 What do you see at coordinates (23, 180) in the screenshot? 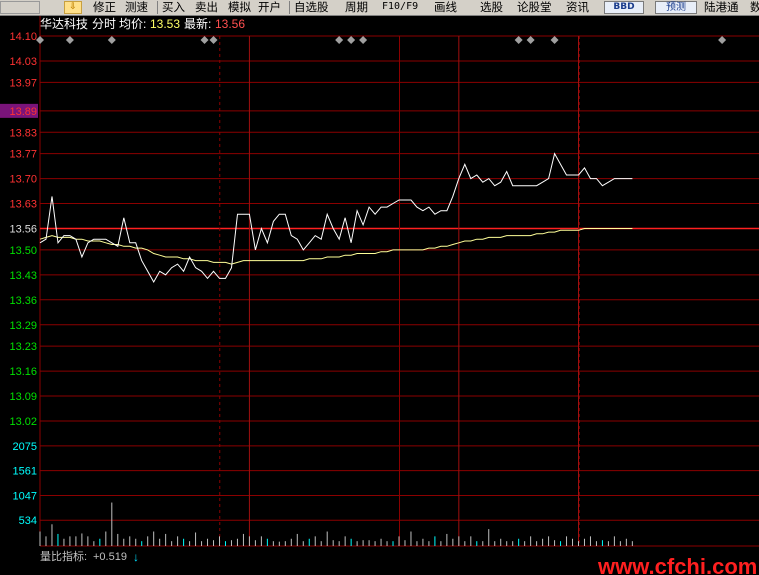
I see `price-tick-label: 13.70` at bounding box center [23, 180].